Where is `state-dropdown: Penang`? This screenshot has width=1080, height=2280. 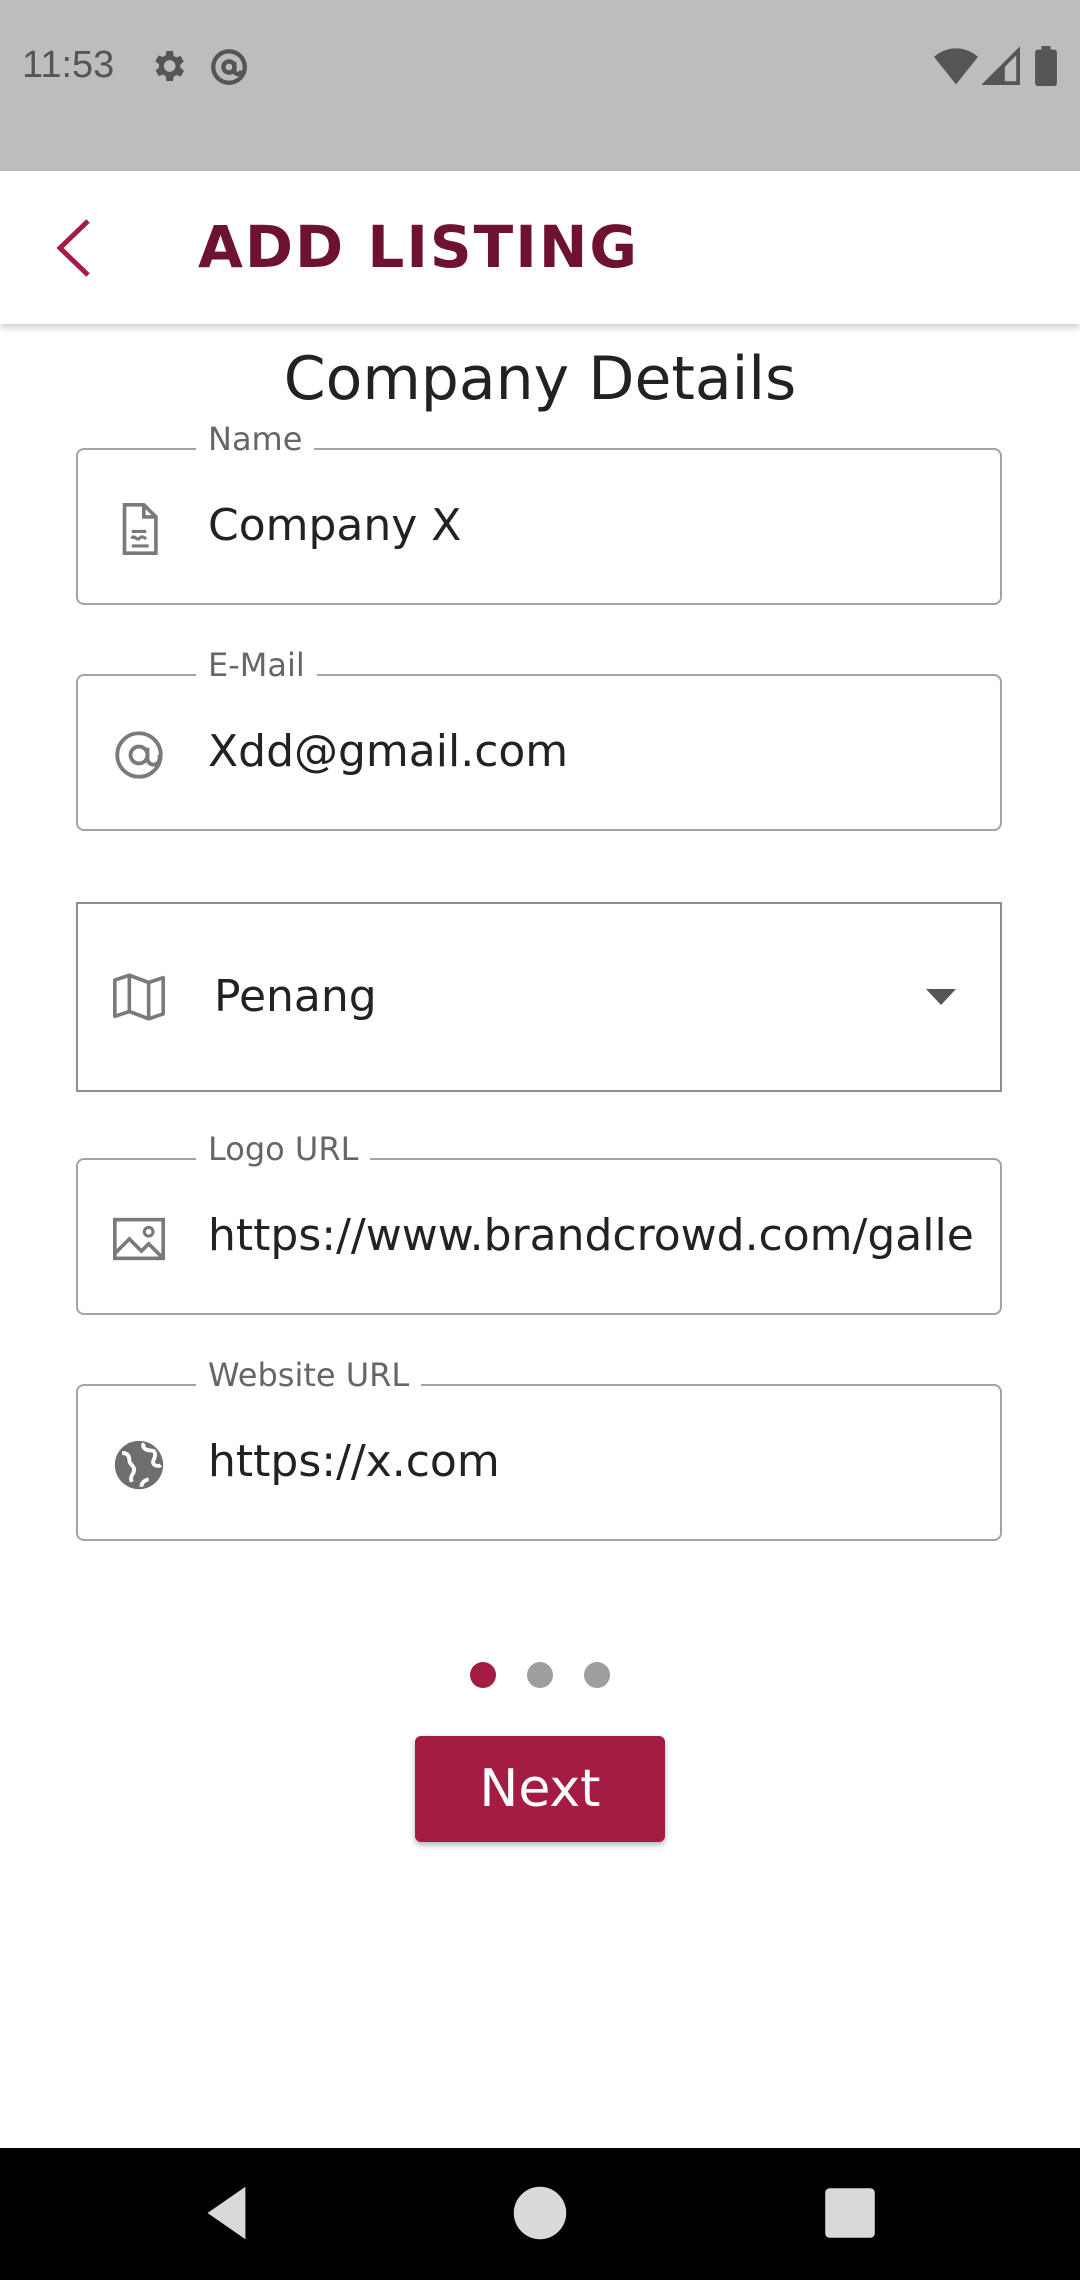
state-dropdown: Penang is located at coordinates (539, 997).